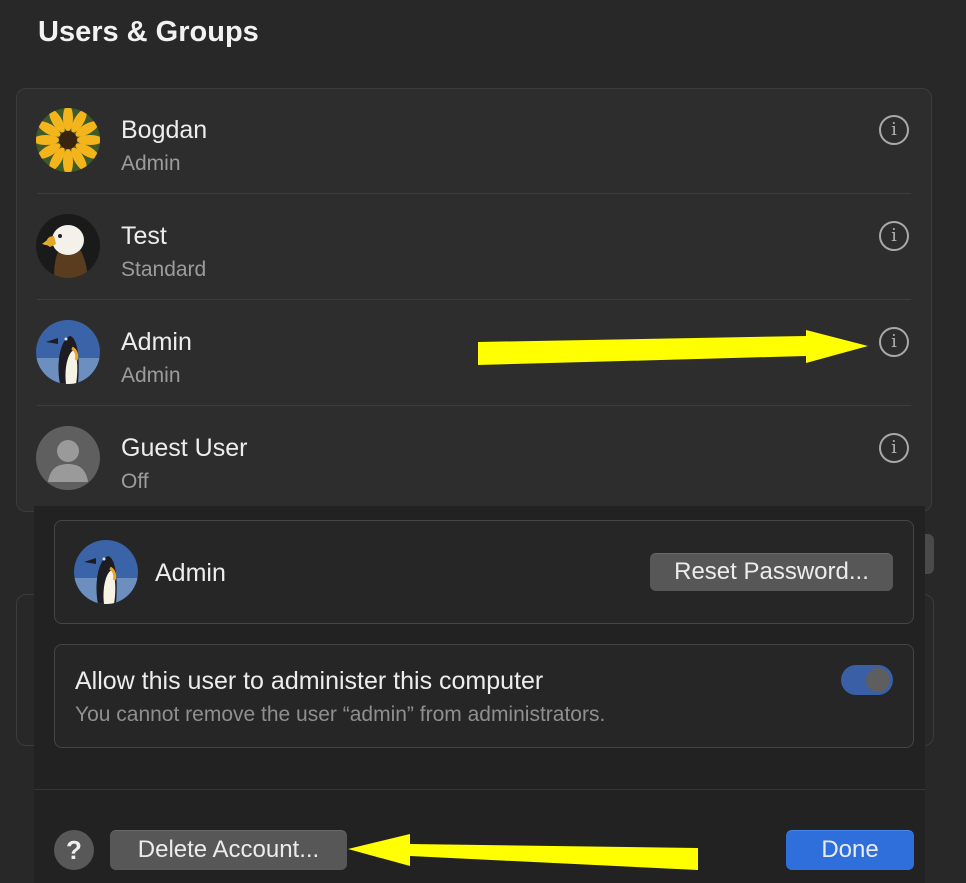 The image size is (966, 883). Describe the element at coordinates (68, 458) in the screenshot. I see `generic-person-avatar` at that location.